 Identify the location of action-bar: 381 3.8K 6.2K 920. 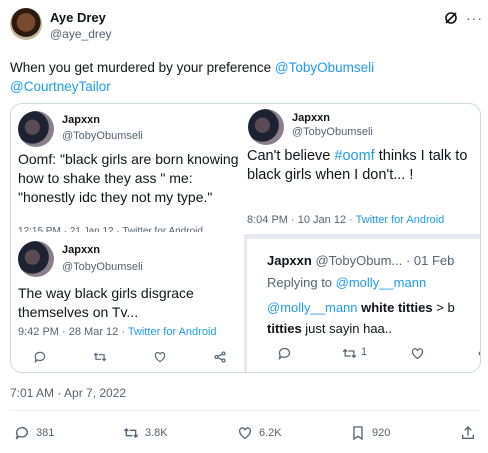
(245, 436).